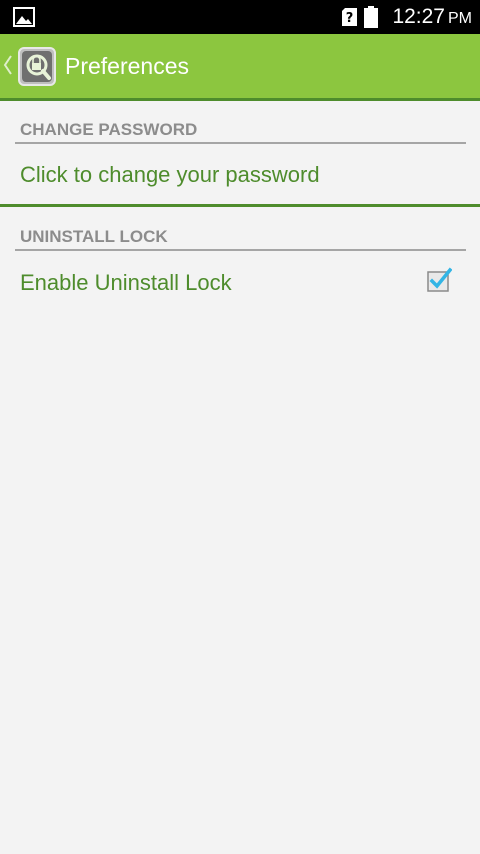  I want to click on no-sim-icon: ?, so click(349, 17).